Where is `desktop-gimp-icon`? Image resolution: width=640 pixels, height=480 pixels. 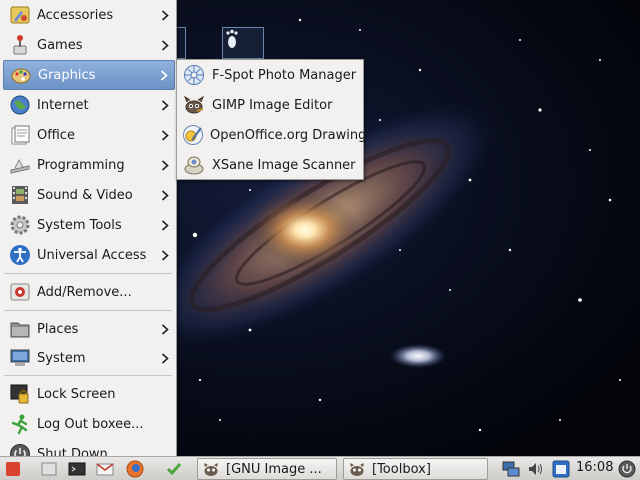 desktop-gimp-icon is located at coordinates (243, 43).